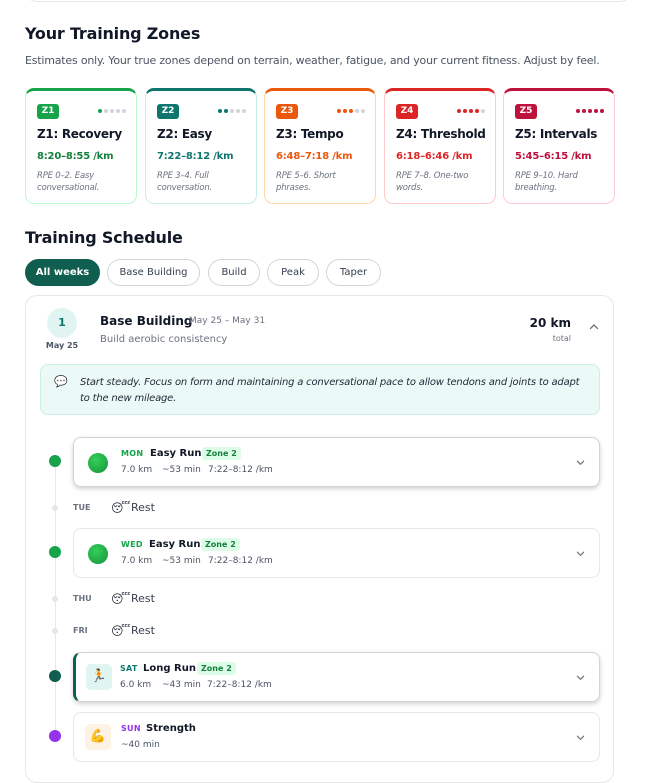  What do you see at coordinates (131, 728) in the screenshot?
I see `workout-day: SUN` at bounding box center [131, 728].